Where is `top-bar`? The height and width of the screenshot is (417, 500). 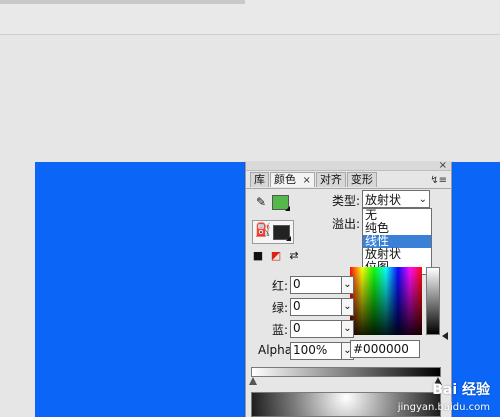 top-bar is located at coordinates (250, 17).